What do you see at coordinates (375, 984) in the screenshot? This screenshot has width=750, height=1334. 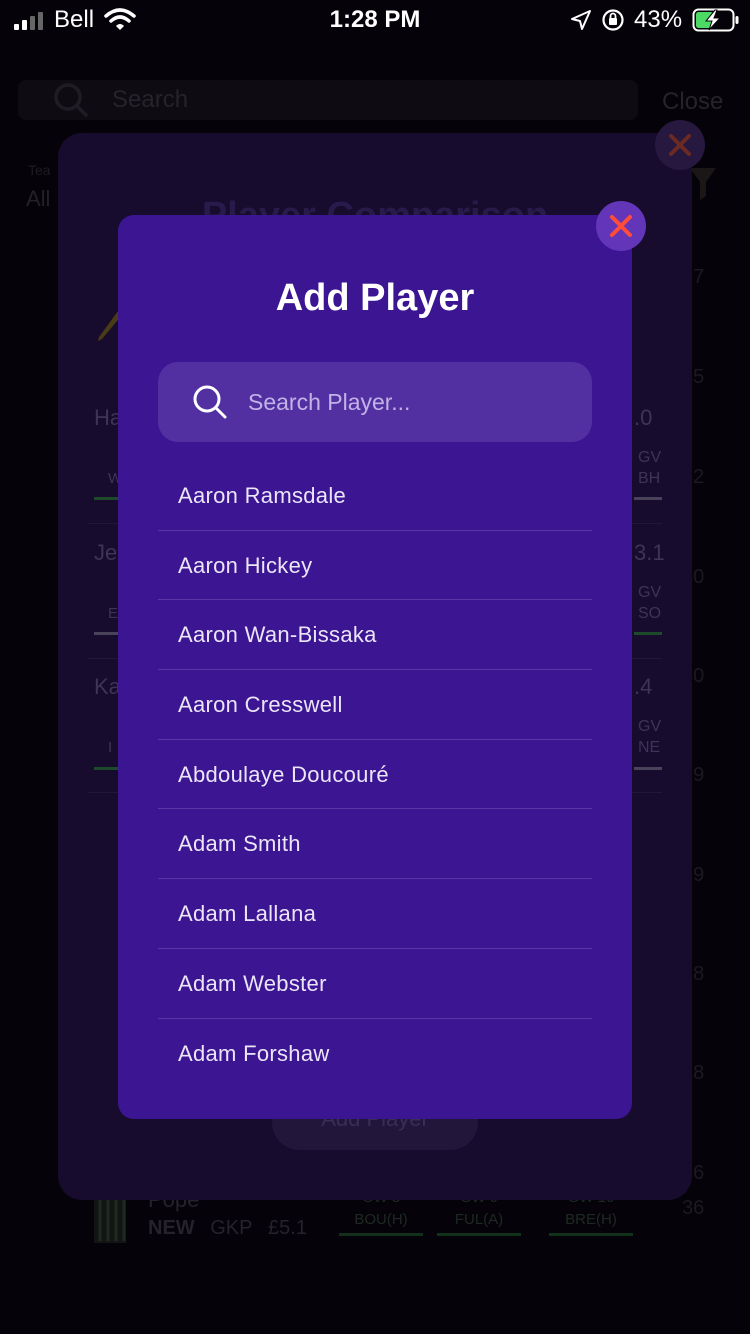 I see `list-item: Adam Webster` at bounding box center [375, 984].